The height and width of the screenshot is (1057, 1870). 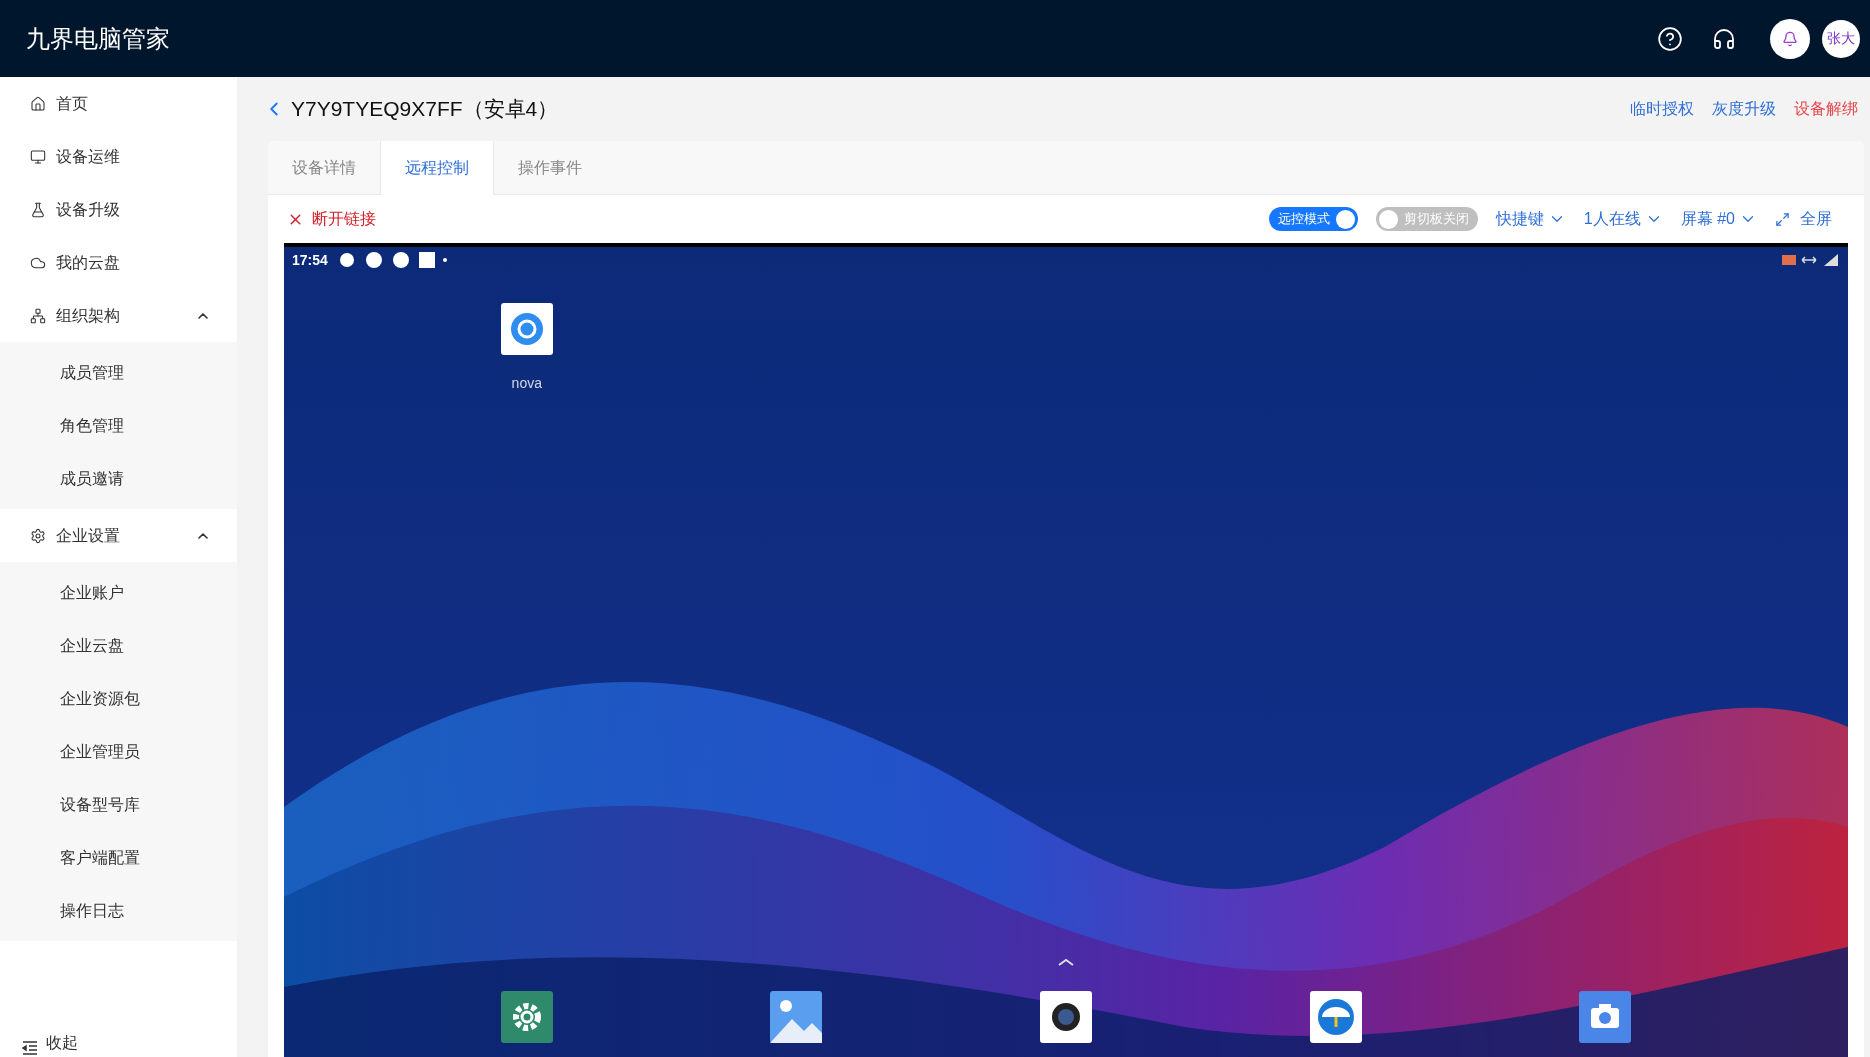 I want to click on submenu-item: 企业管理员, so click(x=118, y=751).